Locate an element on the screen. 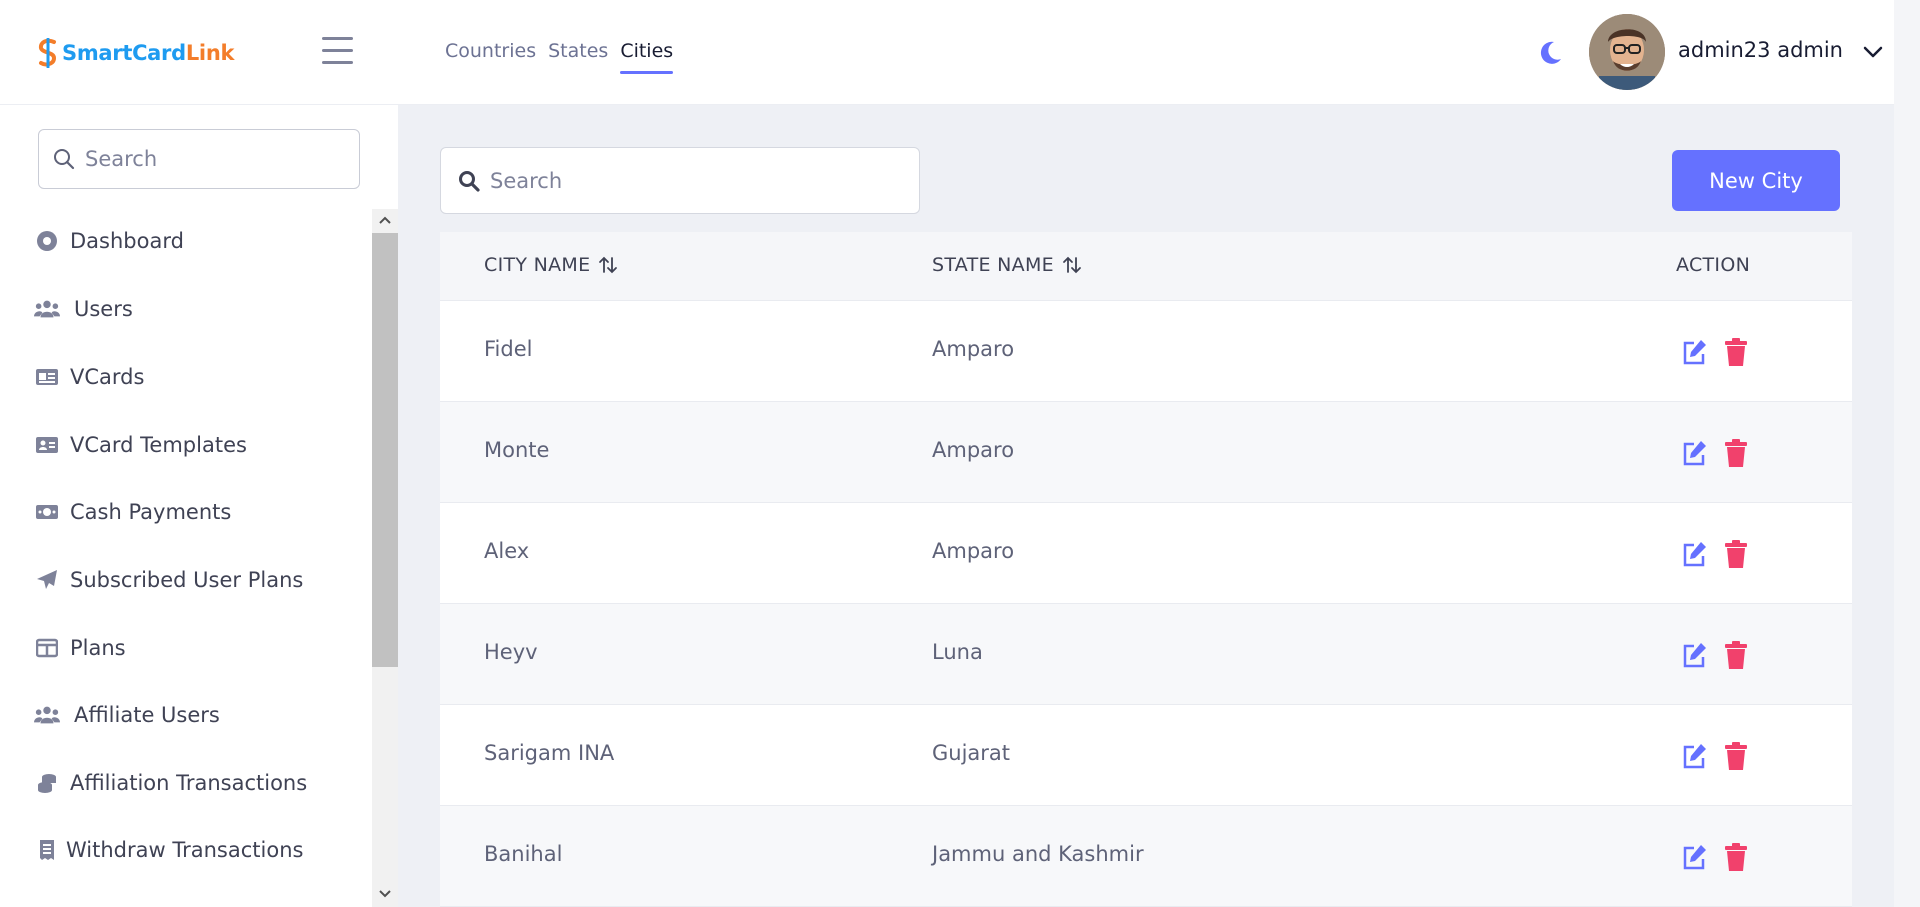 The image size is (1920, 907). column-header-city: CITY NAME is located at coordinates (551, 265).